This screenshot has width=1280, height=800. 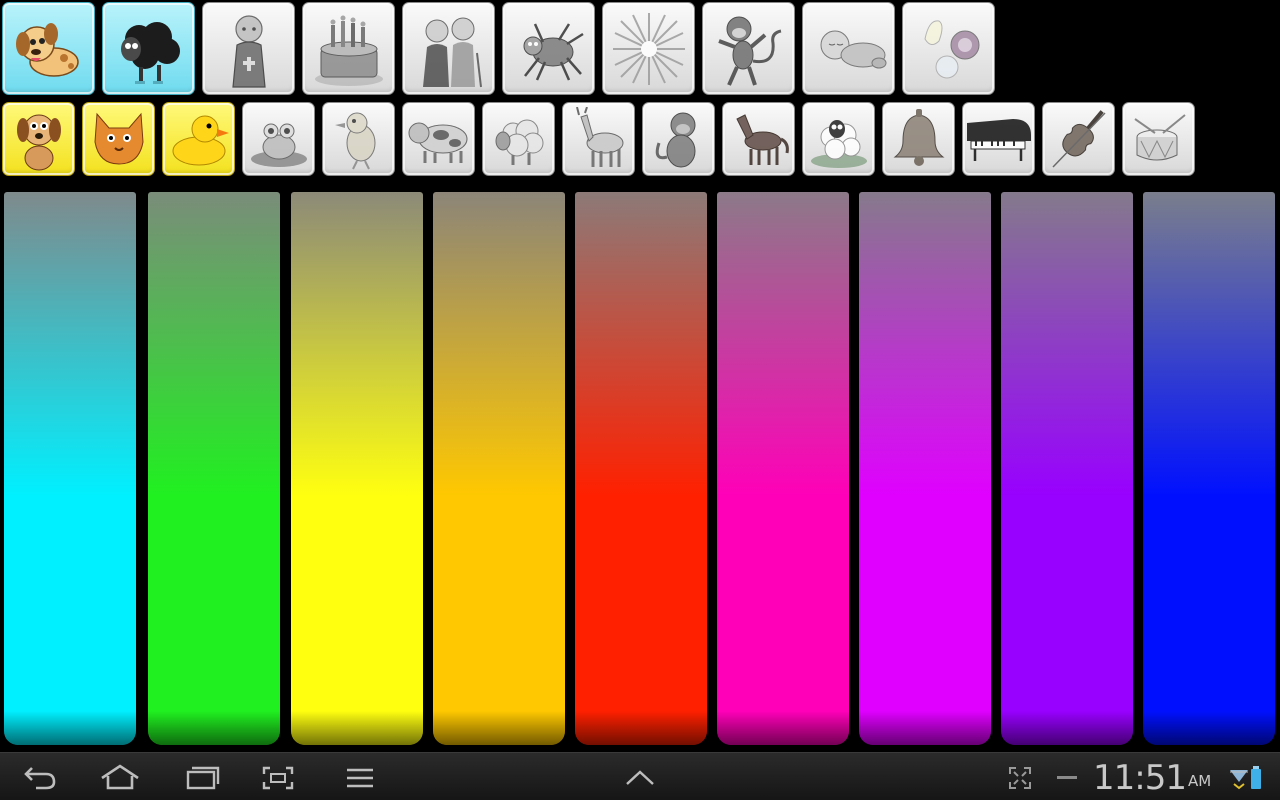 I want to click on minimize-button, so click(x=1067, y=778).